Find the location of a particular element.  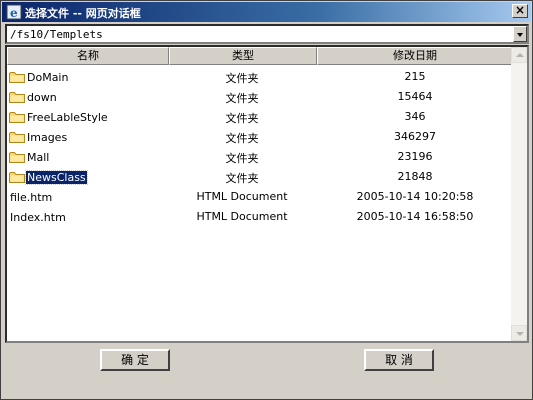

chevron-down-icon is located at coordinates (520, 35).